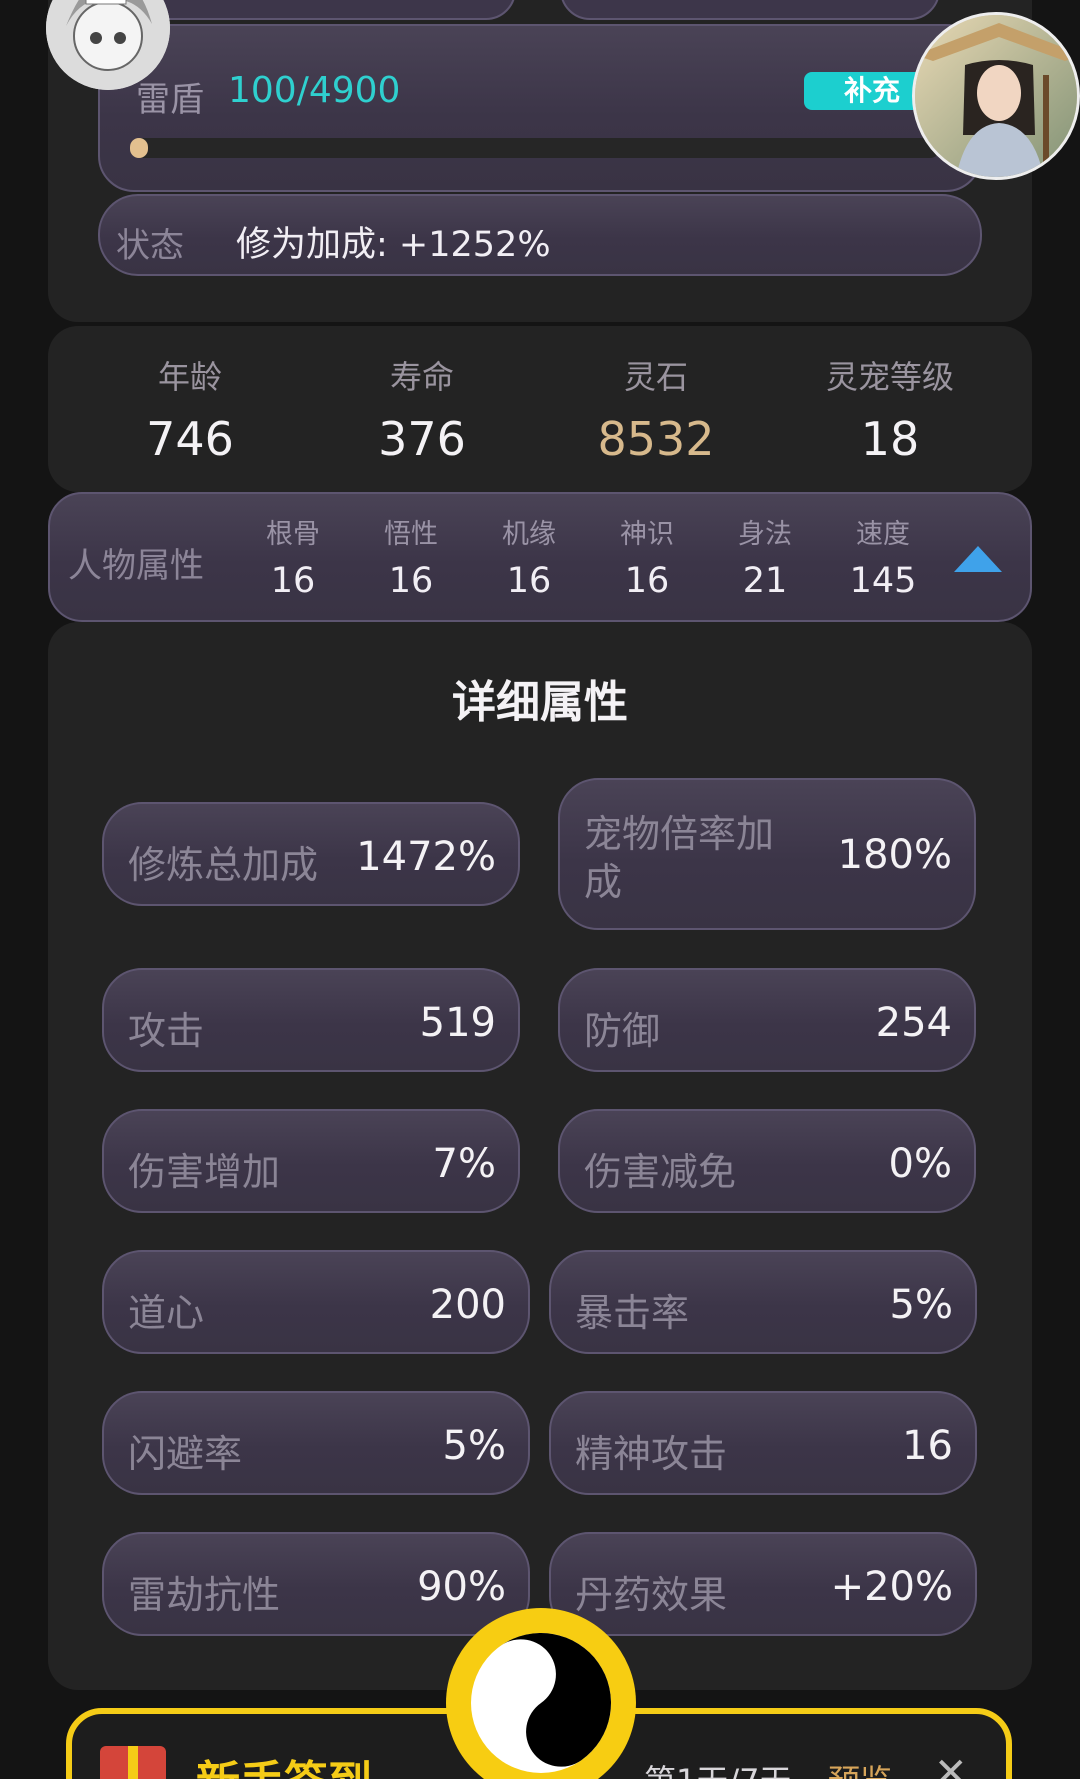 The image size is (1080, 1779). What do you see at coordinates (883, 556) in the screenshot?
I see `attr-speed: 速度 145` at bounding box center [883, 556].